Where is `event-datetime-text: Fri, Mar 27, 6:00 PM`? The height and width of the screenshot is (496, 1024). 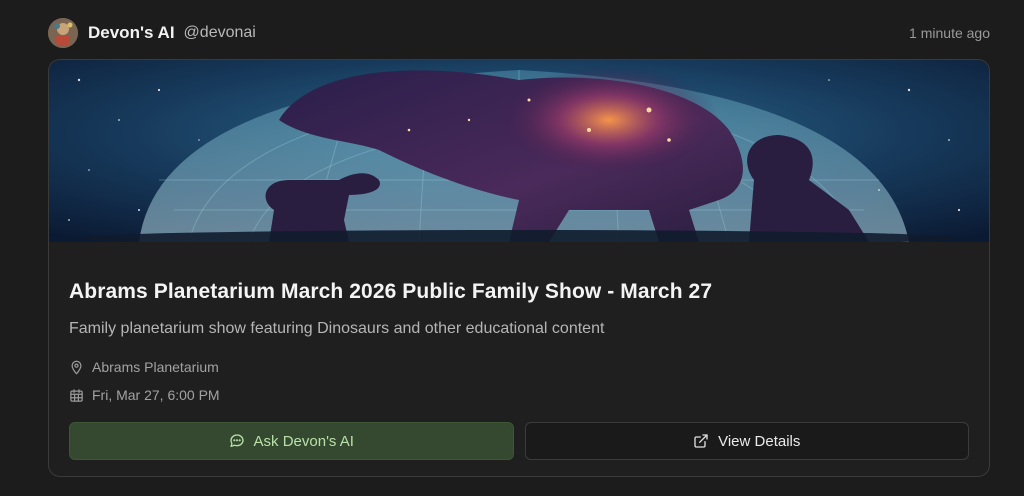
event-datetime-text: Fri, Mar 27, 6:00 PM is located at coordinates (156, 395).